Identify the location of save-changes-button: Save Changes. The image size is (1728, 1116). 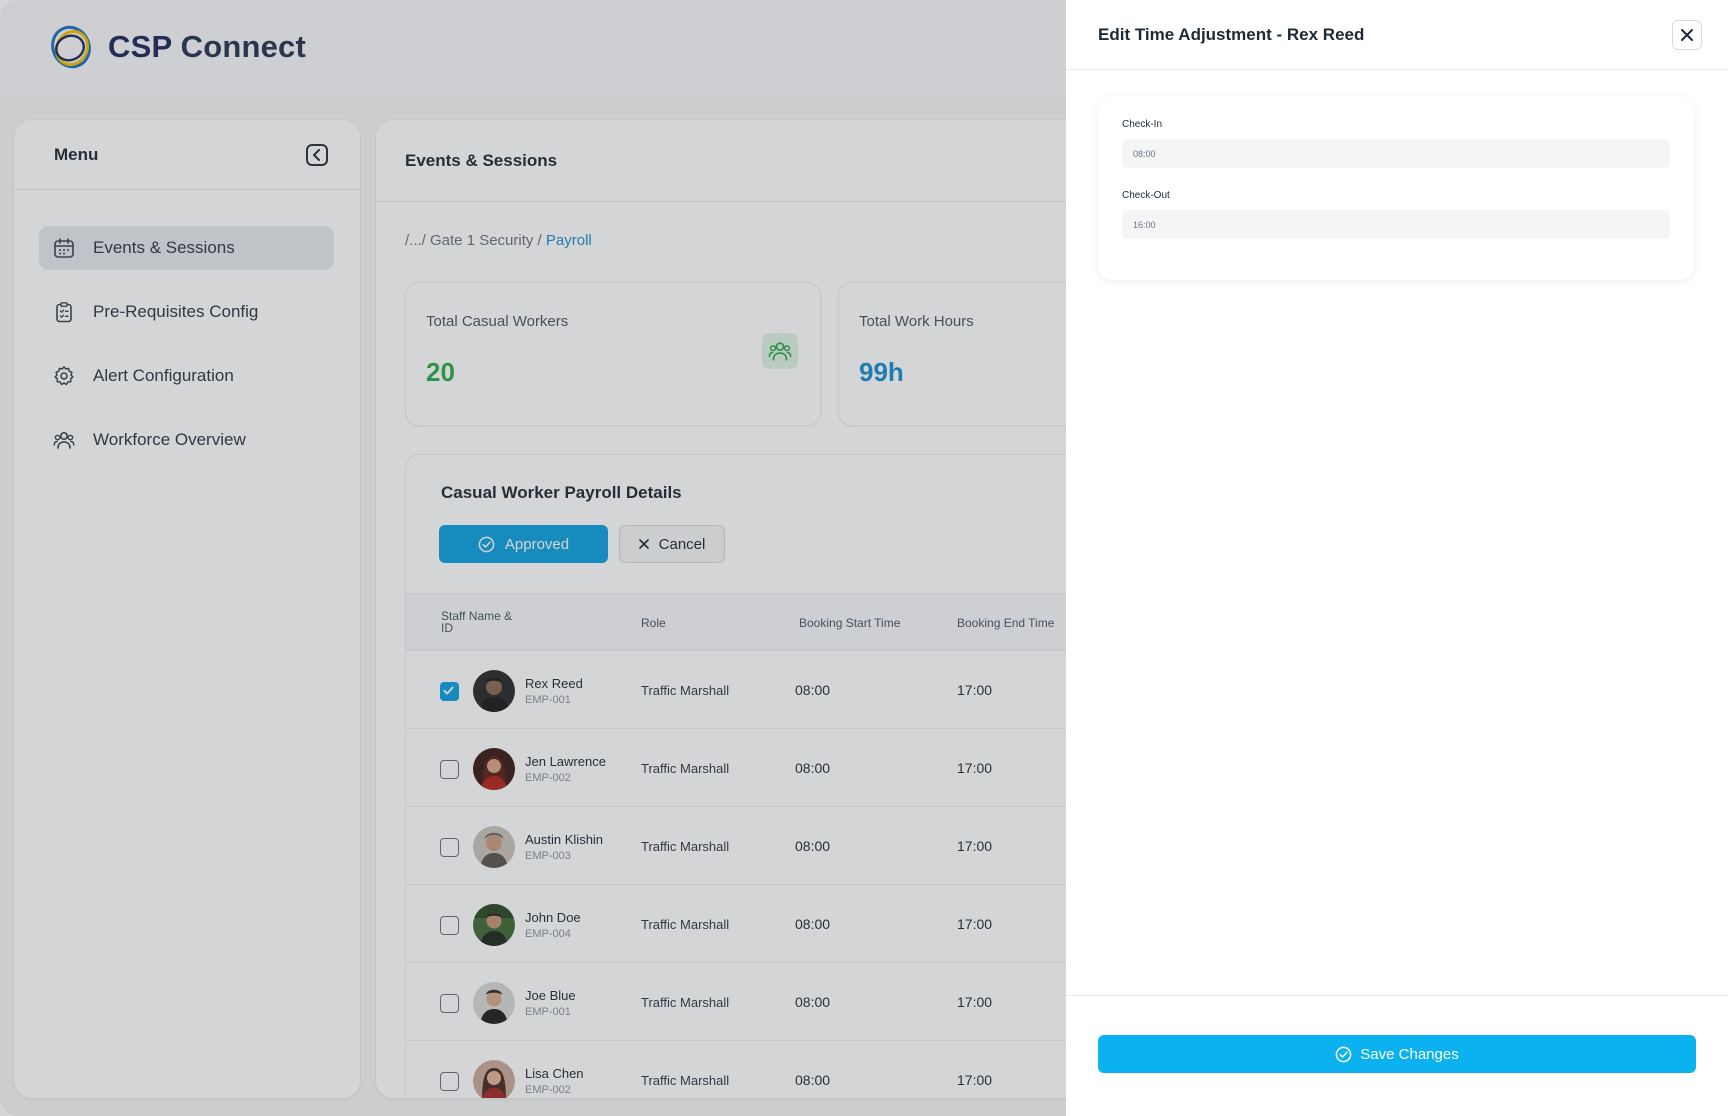
(1397, 1054).